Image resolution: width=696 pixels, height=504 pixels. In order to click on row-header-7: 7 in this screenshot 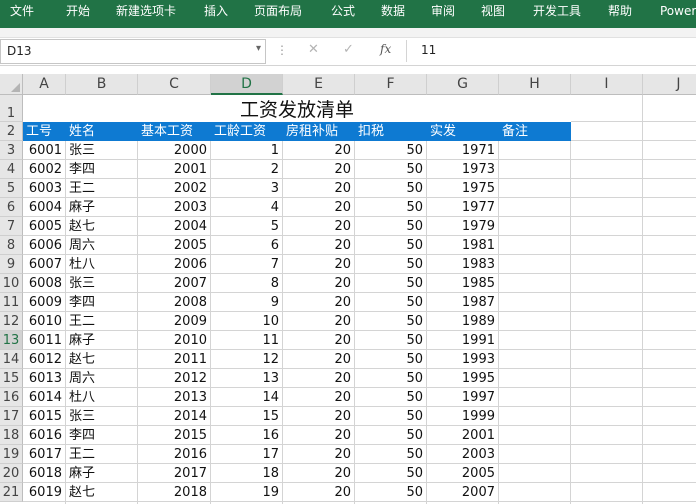, I will do `click(11, 226)`.